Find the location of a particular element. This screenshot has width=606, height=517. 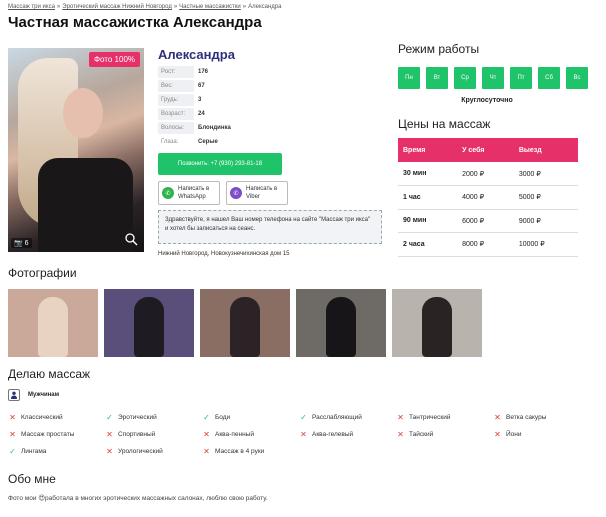

day-mon: Пн is located at coordinates (409, 78).